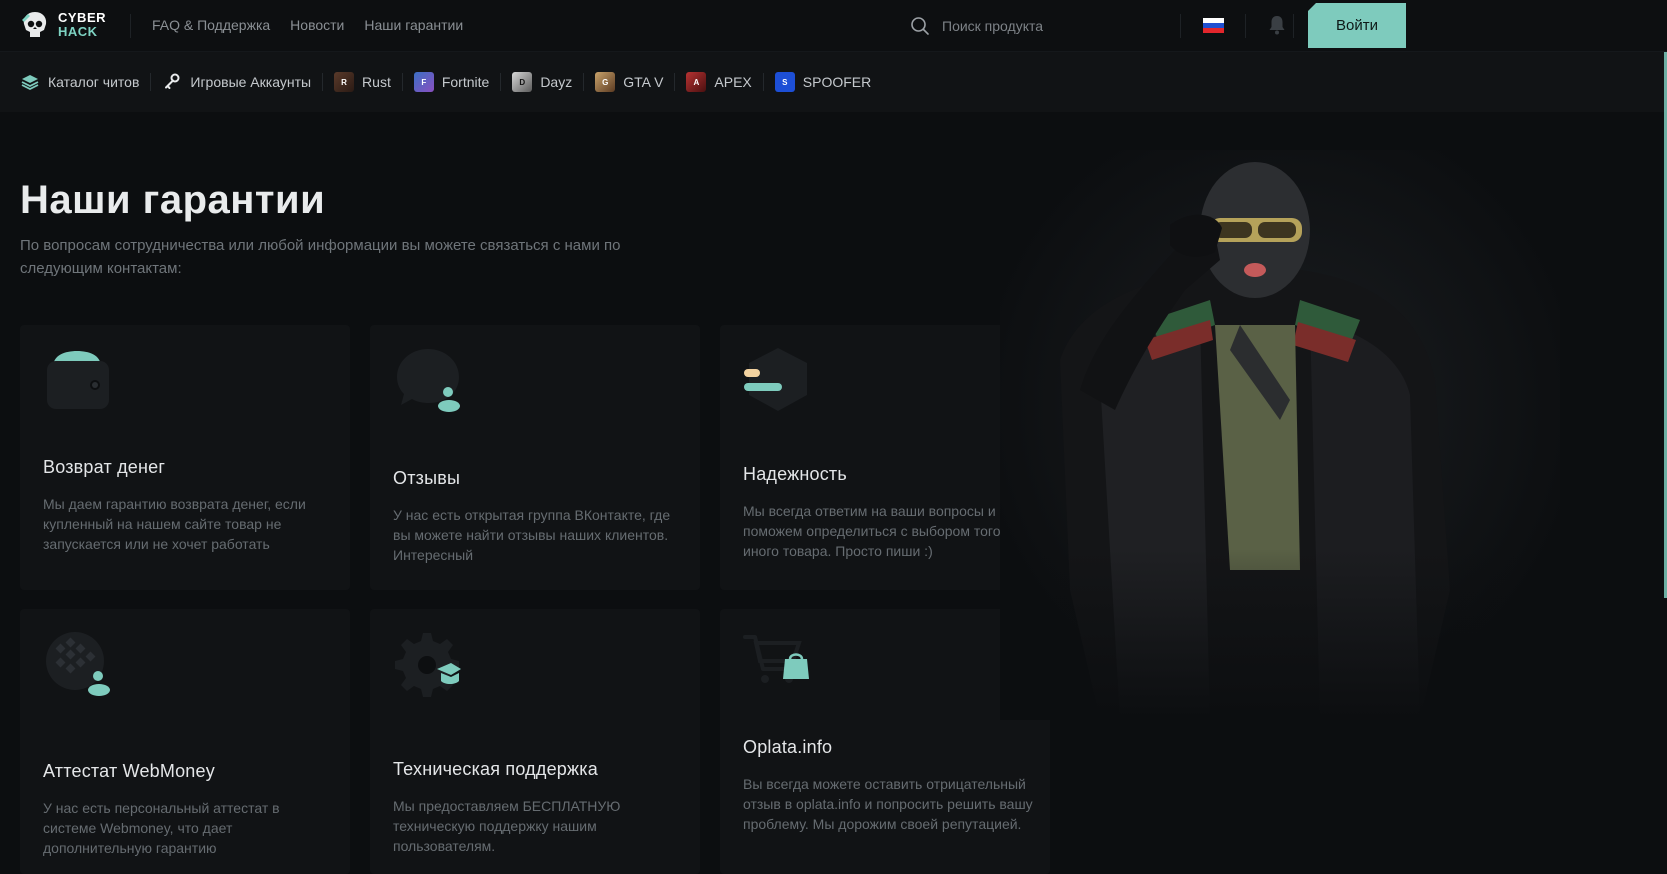 This screenshot has height=874, width=1667. I want to click on card-title: Техническая поддержка, so click(495, 769).